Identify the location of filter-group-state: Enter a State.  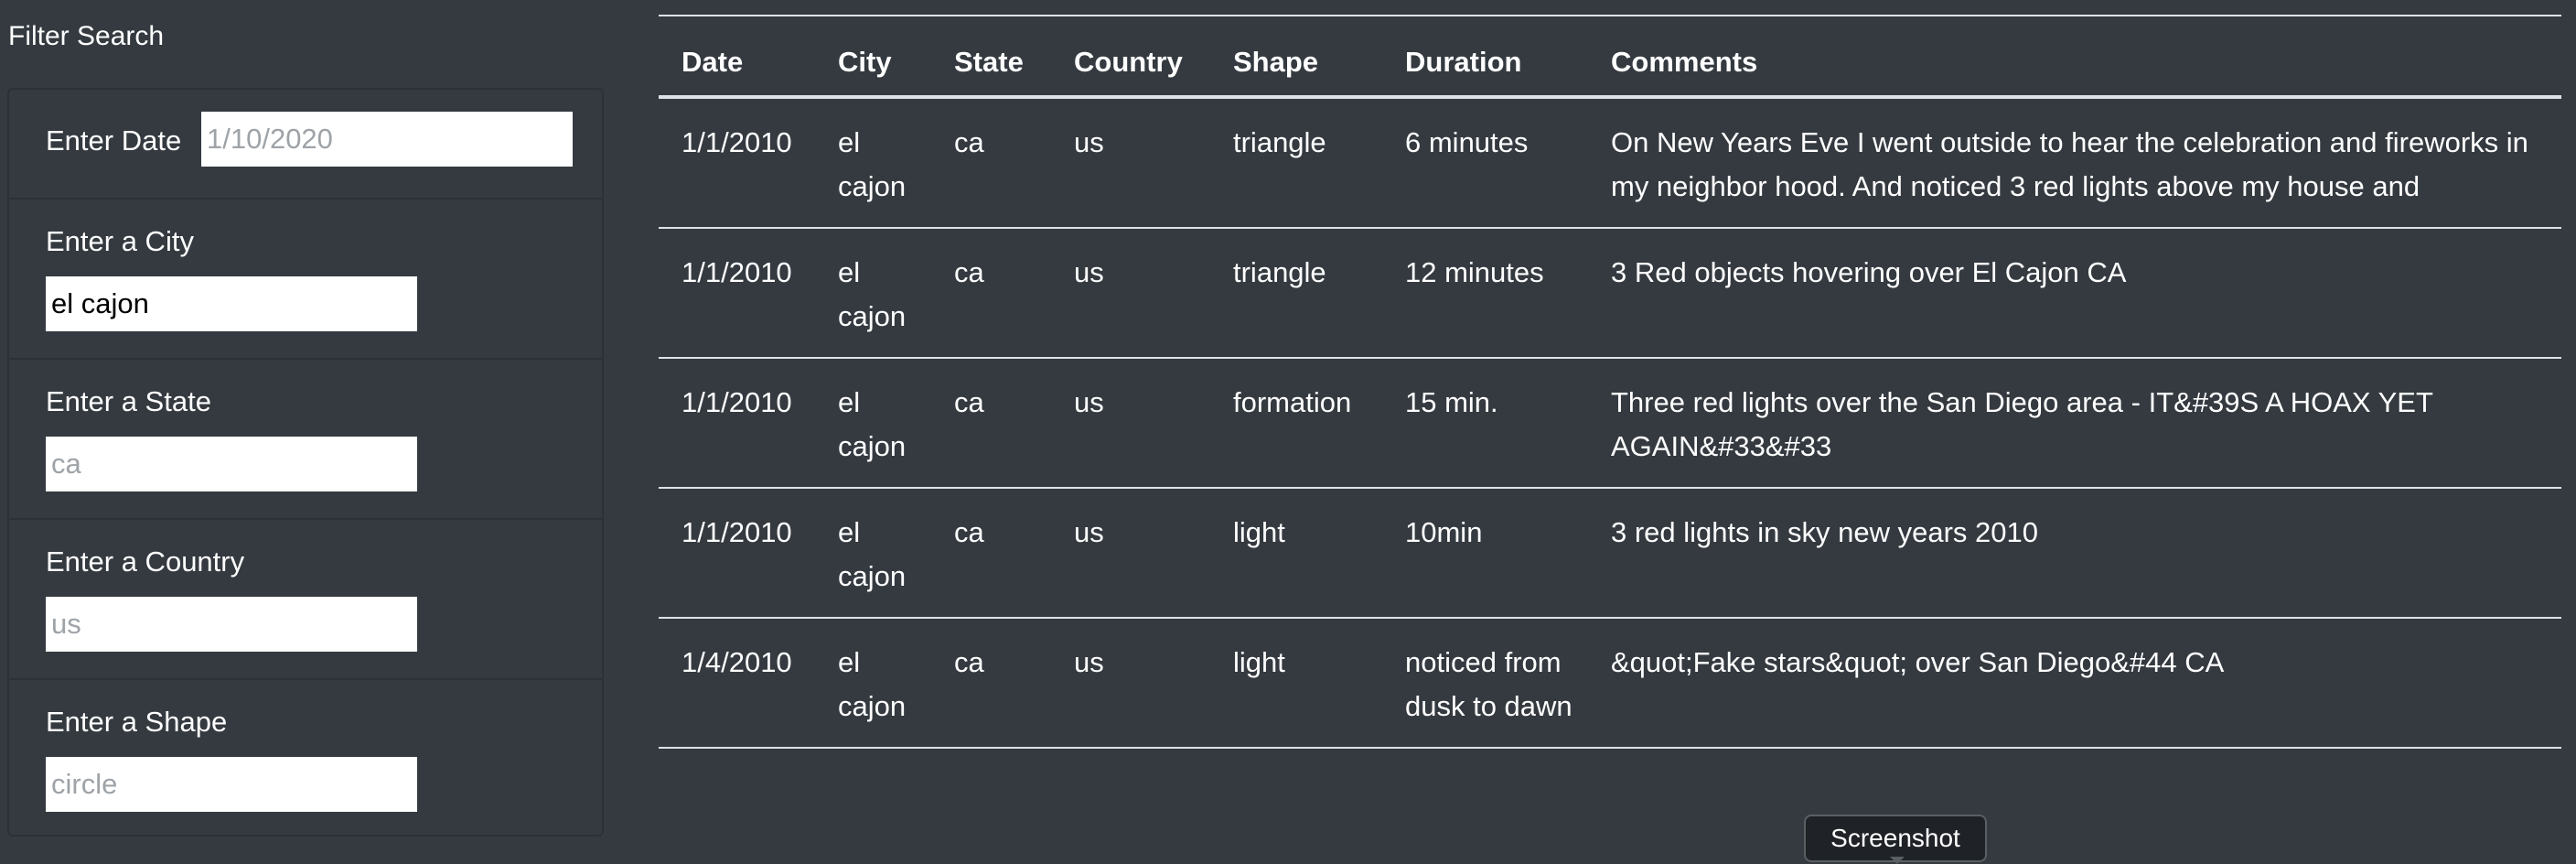
(305, 440).